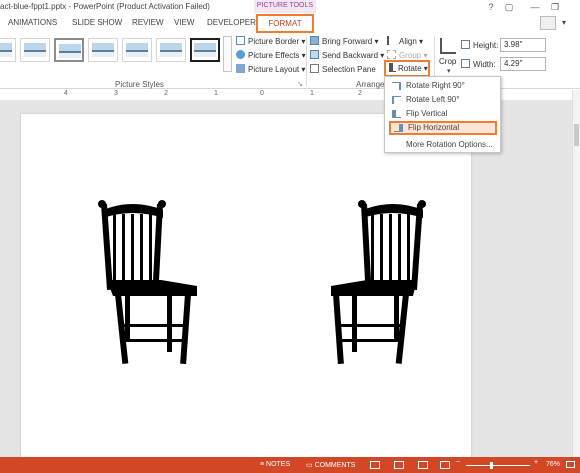  What do you see at coordinates (375, 465) in the screenshot?
I see `normal-view-icon` at bounding box center [375, 465].